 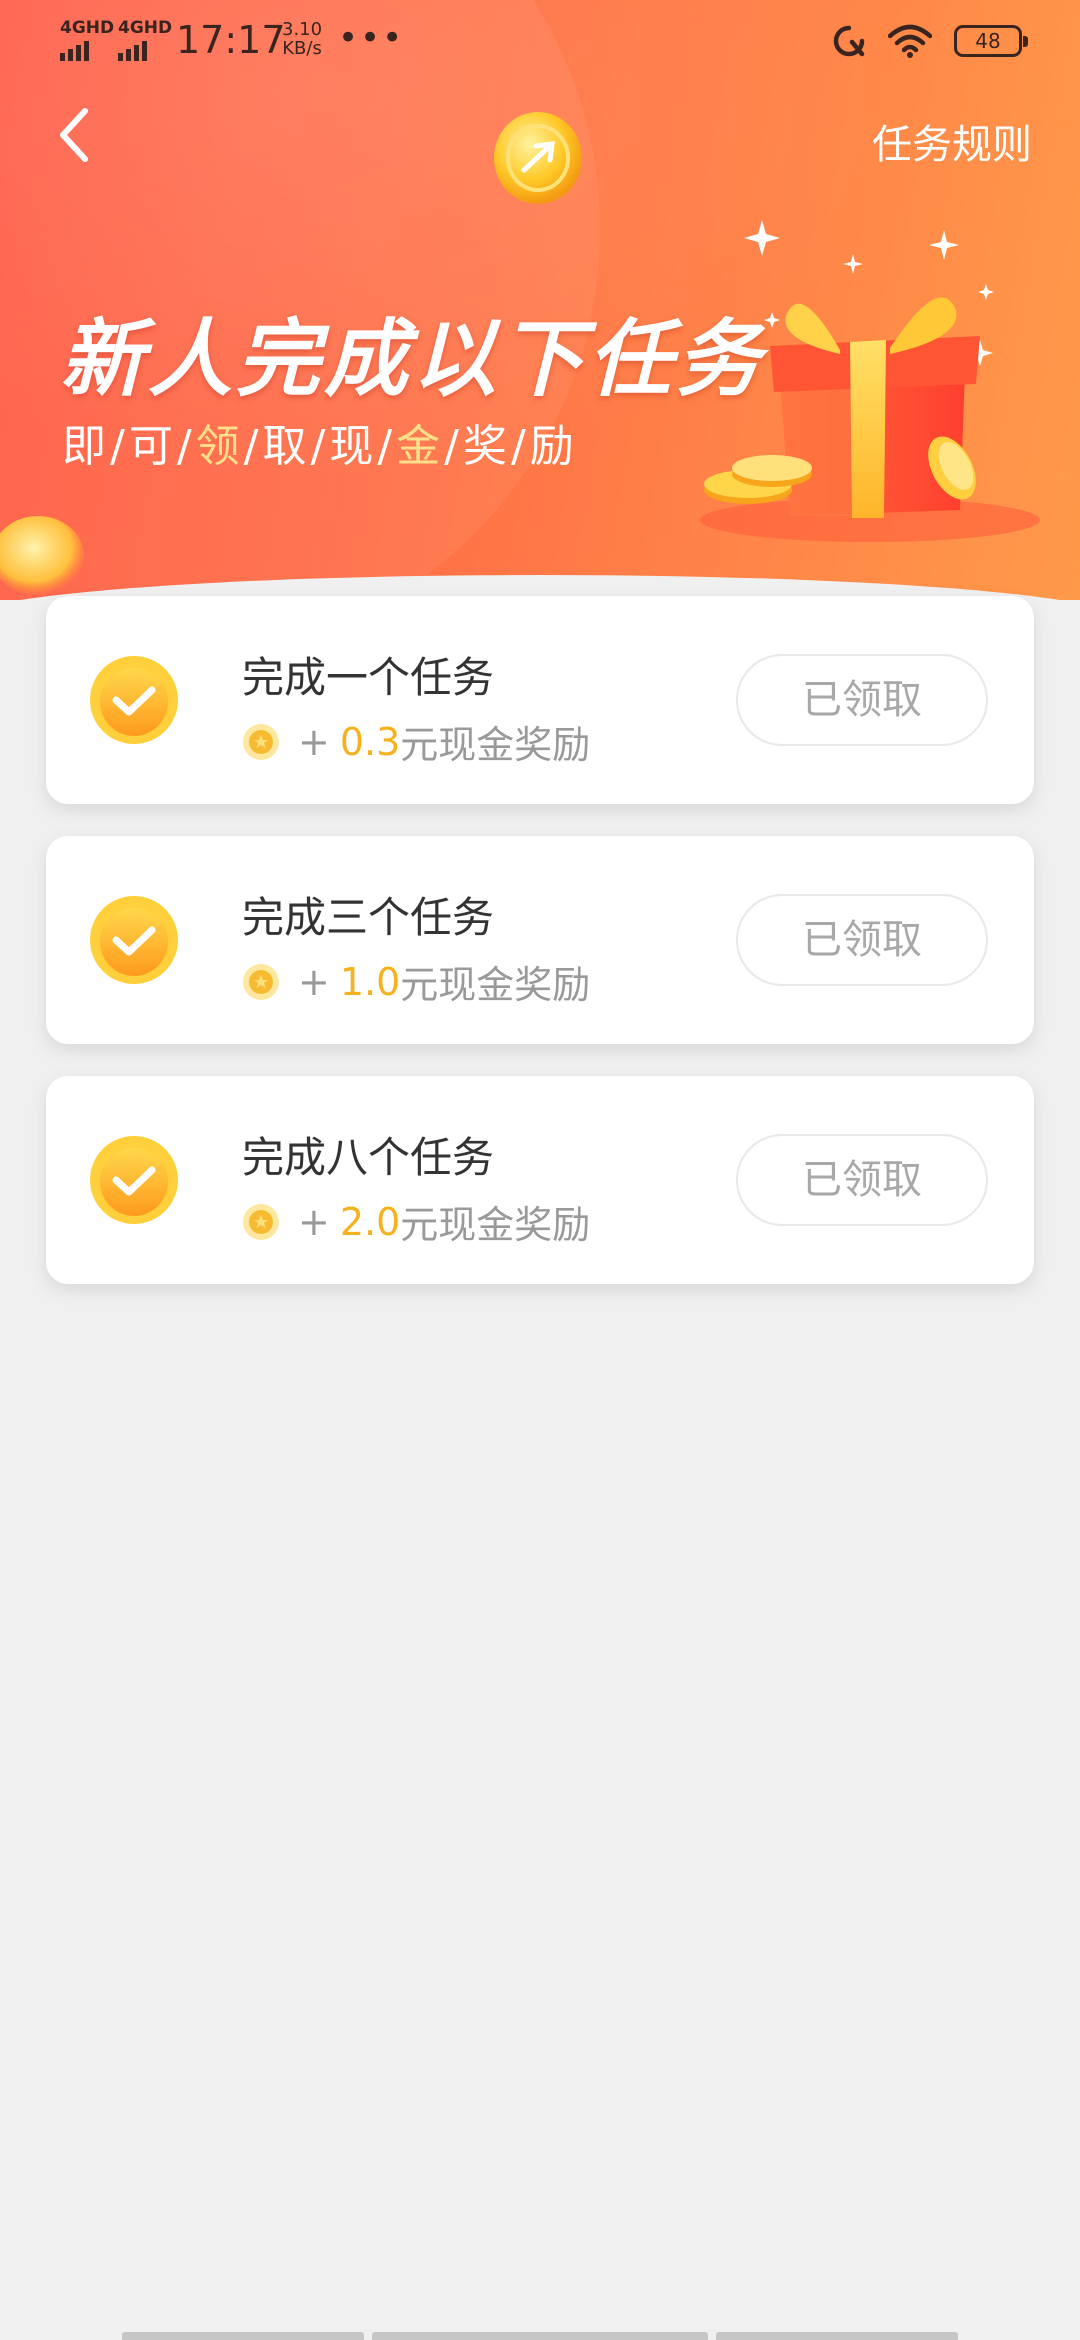 What do you see at coordinates (540, 40) in the screenshot?
I see `status-bar: 4GHD 4GHD 17:17 3.10 KB/s ••• 48` at bounding box center [540, 40].